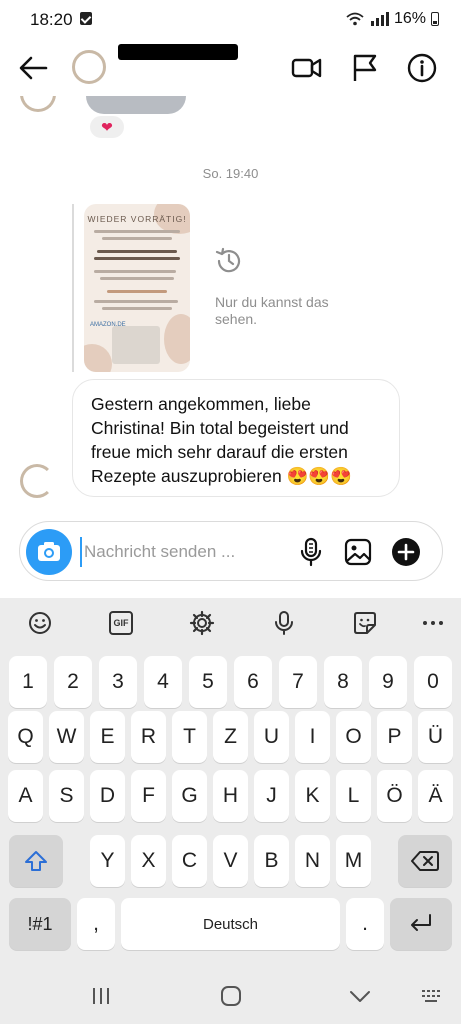  I want to click on contact-avatar-partial, so click(38, 104).